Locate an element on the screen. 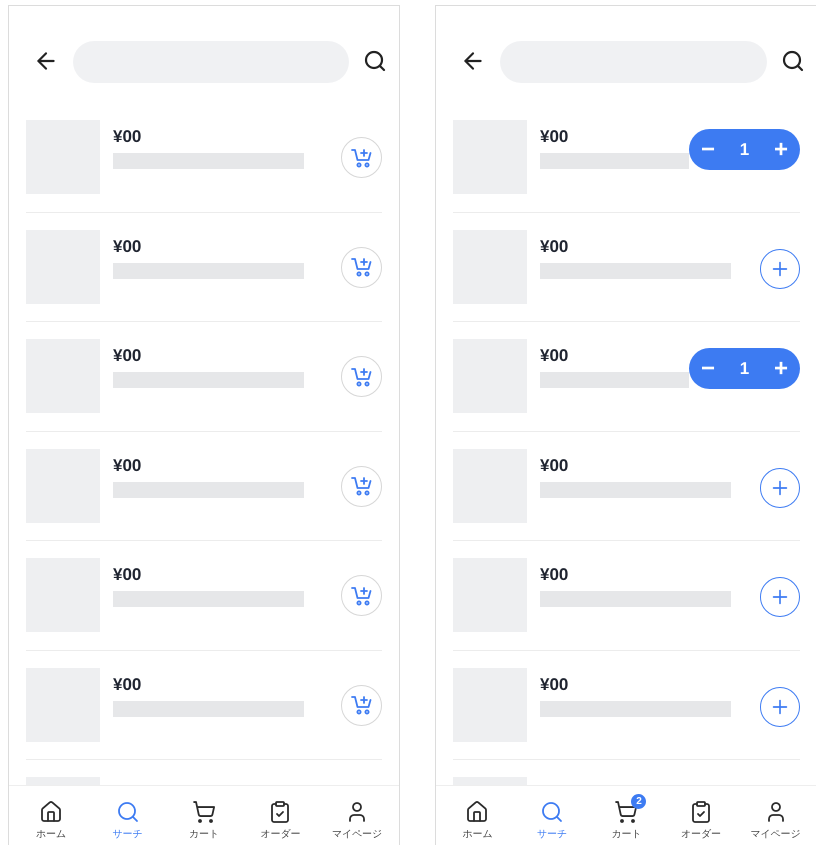 This screenshot has width=816, height=850. nav-tab: カート is located at coordinates (203, 816).